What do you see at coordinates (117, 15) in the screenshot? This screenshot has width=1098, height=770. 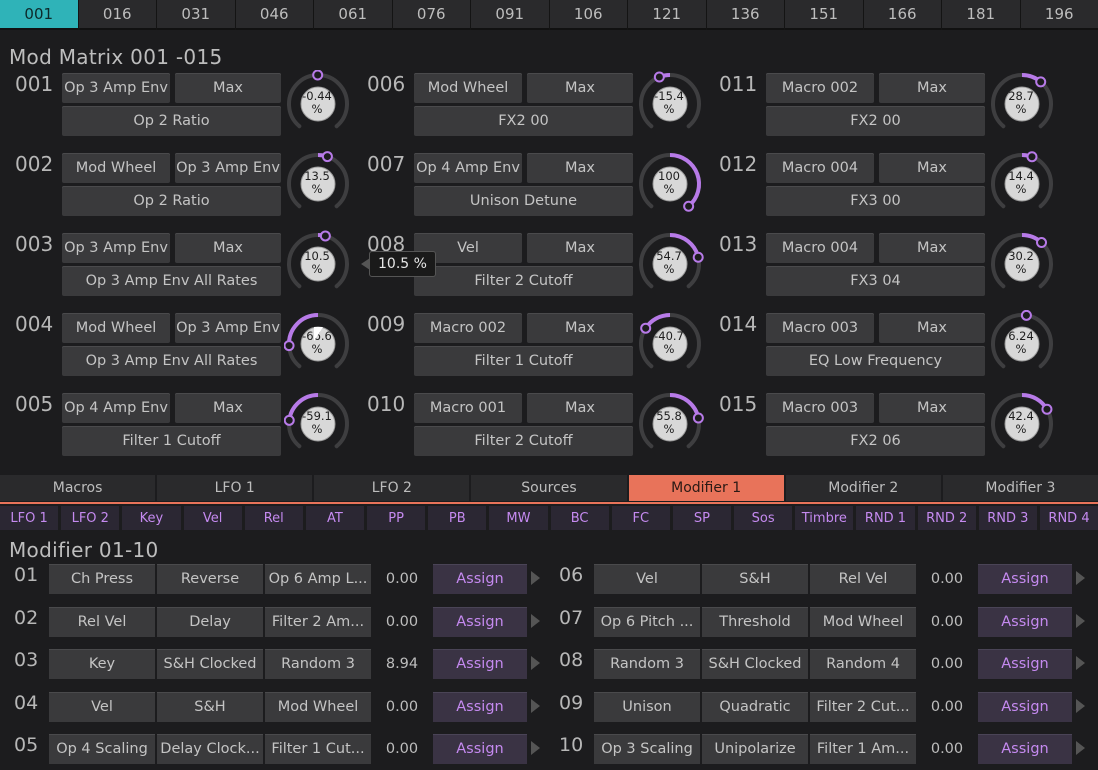 I see `page-tab-016: 016` at bounding box center [117, 15].